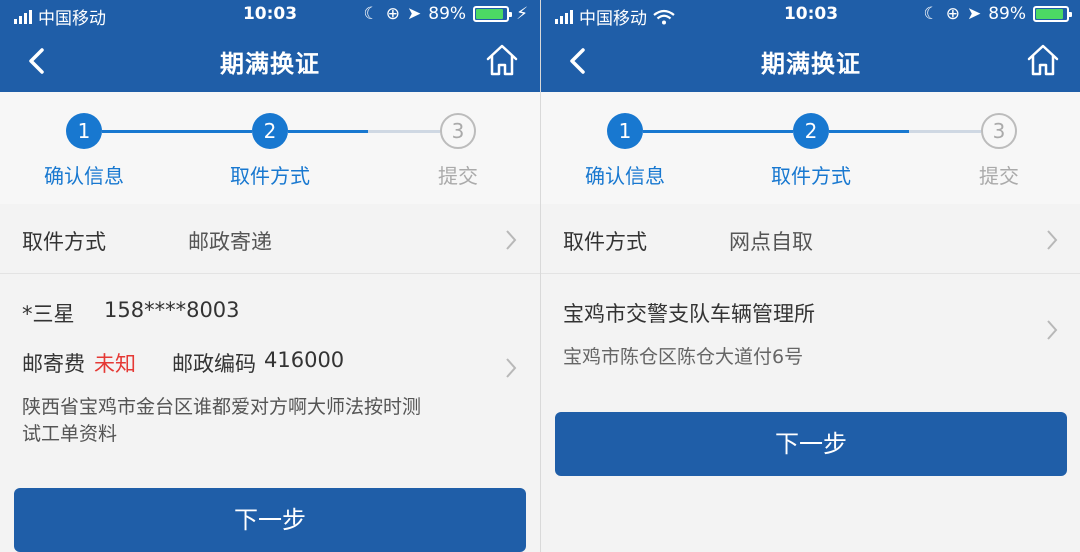 The width and height of the screenshot is (1080, 552). I want to click on pickup-method-row: 取件方式 网点自取, so click(810, 239).